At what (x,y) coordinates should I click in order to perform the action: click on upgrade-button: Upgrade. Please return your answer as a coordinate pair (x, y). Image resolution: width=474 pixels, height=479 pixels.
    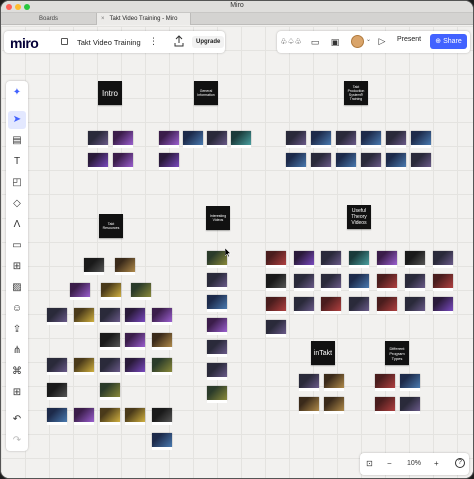
    Looking at the image, I should click on (208, 42).